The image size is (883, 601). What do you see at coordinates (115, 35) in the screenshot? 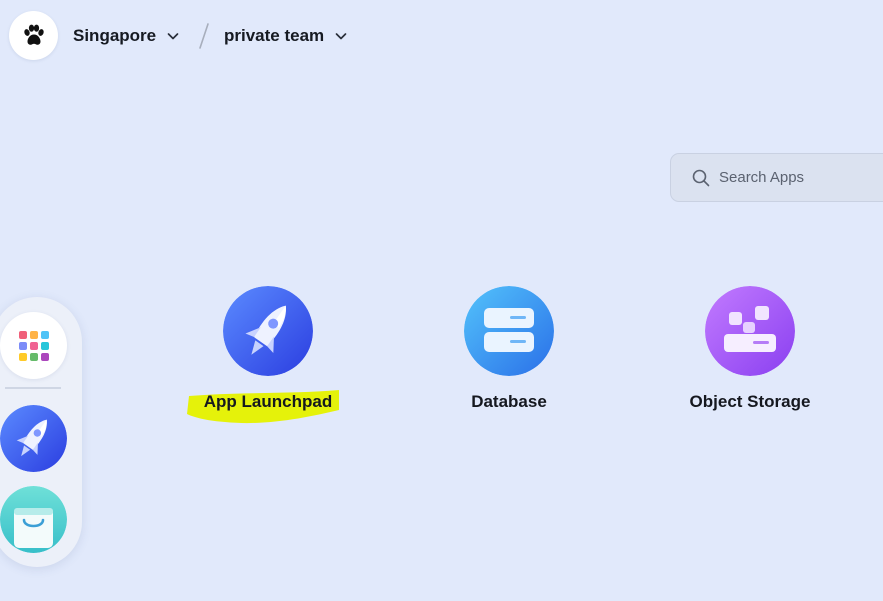
I see `region-label: Singapore` at bounding box center [115, 35].